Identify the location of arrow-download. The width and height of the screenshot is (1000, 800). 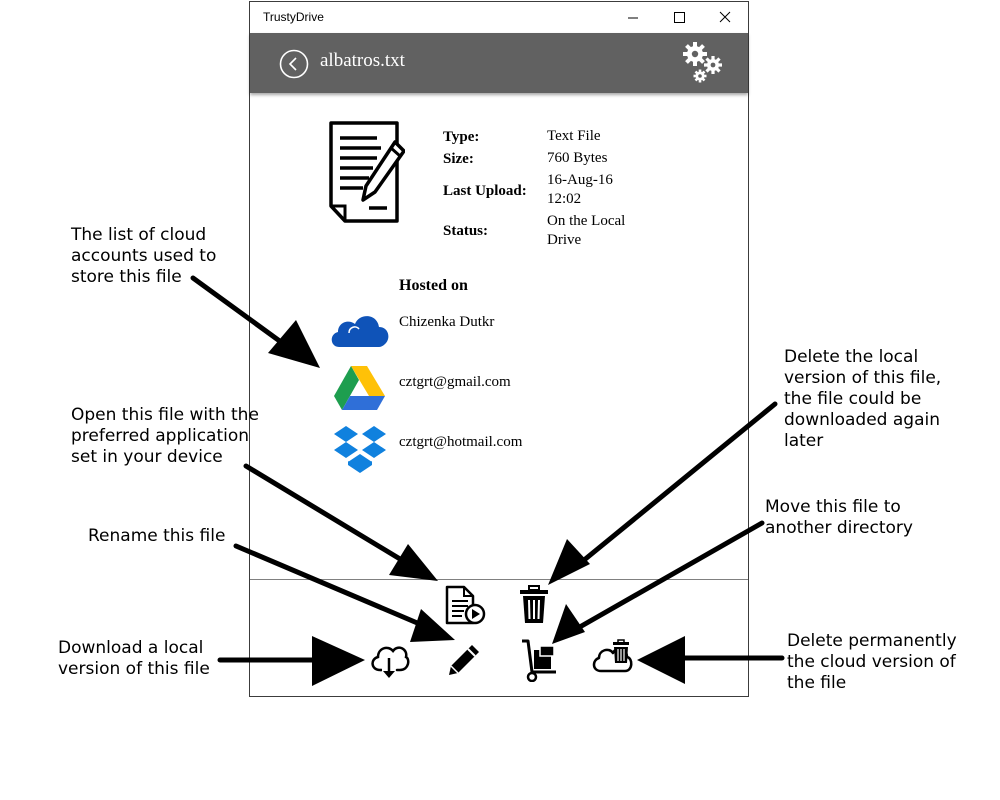
(291, 661).